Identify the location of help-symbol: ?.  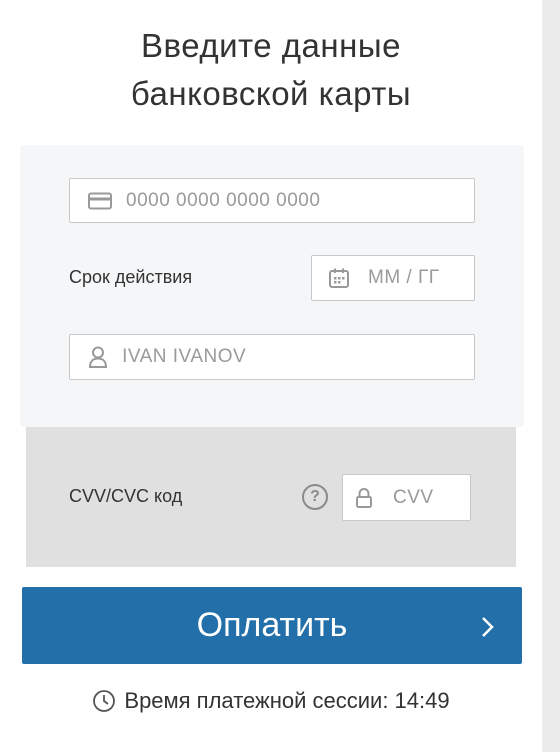
(315, 496).